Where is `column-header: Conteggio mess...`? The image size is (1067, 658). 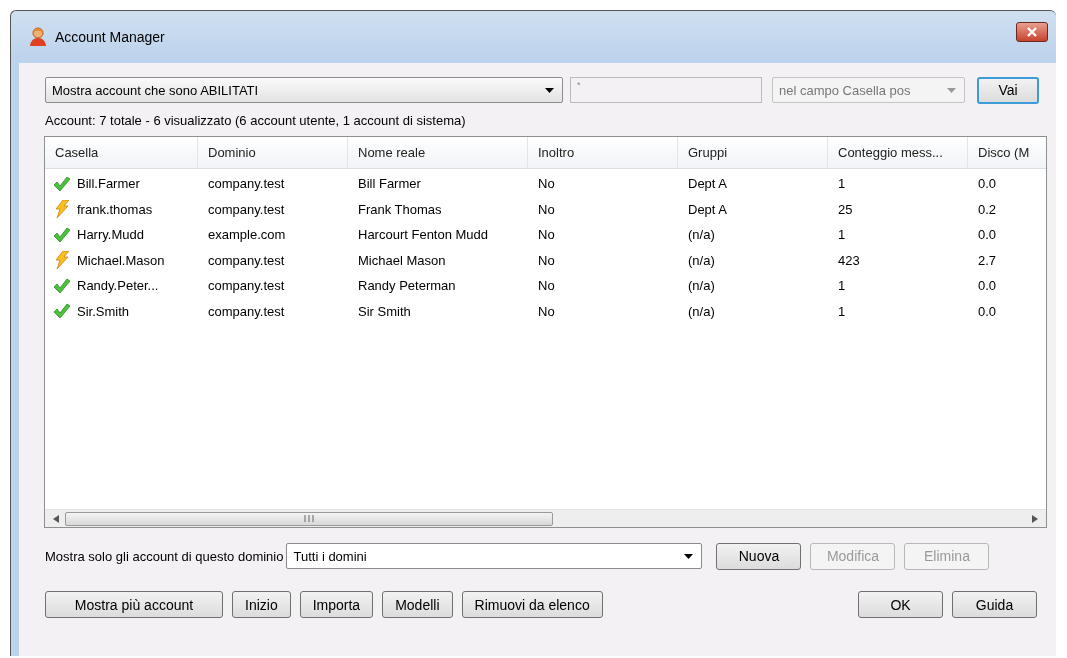 column-header: Conteggio mess... is located at coordinates (898, 152).